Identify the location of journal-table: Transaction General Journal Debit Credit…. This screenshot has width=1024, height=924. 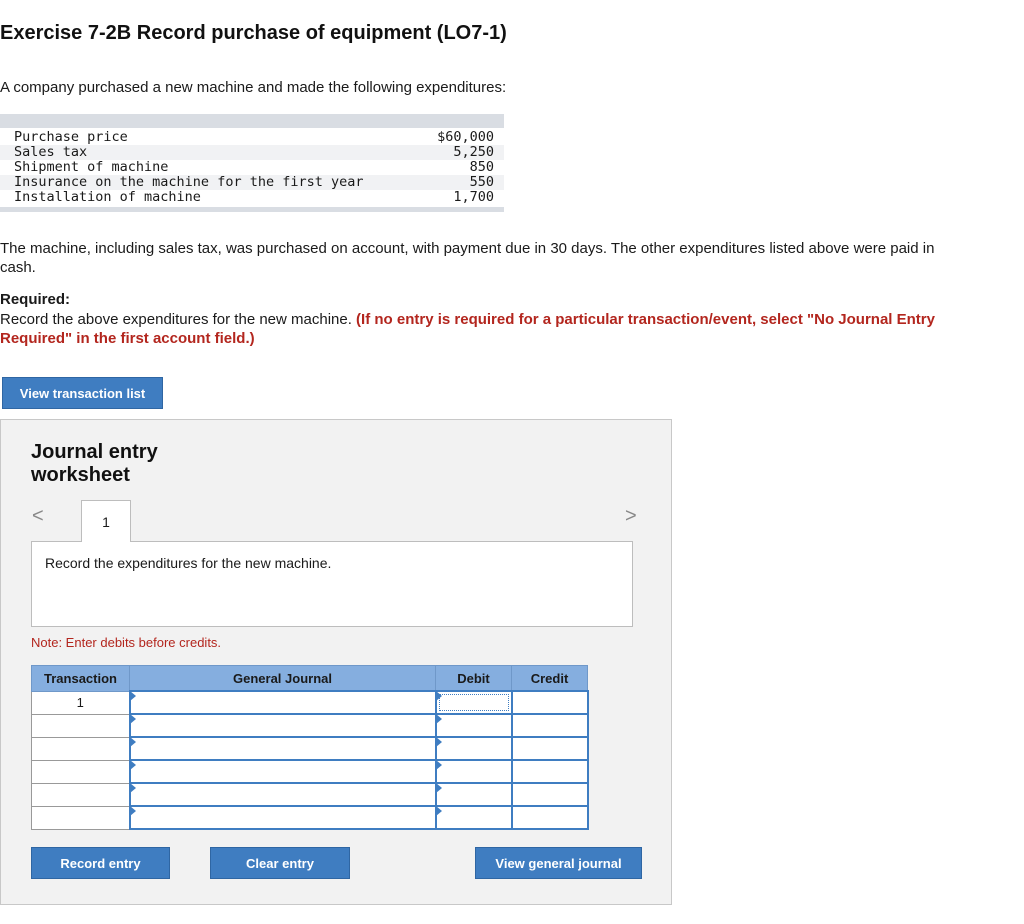
(310, 747).